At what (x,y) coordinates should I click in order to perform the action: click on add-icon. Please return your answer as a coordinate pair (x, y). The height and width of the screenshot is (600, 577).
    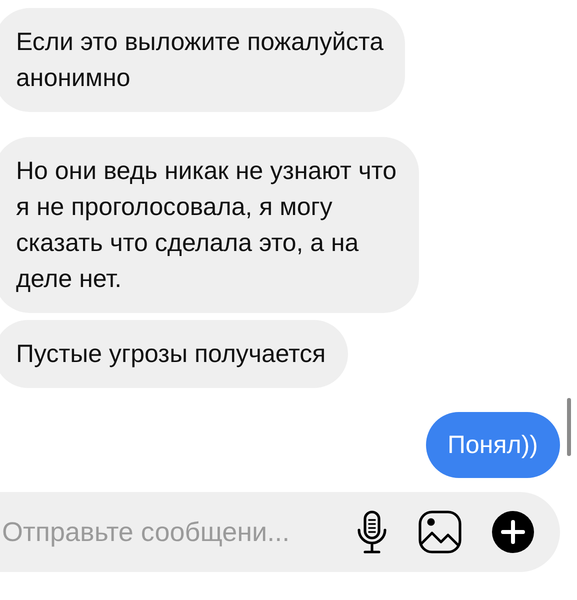
    Looking at the image, I should click on (513, 532).